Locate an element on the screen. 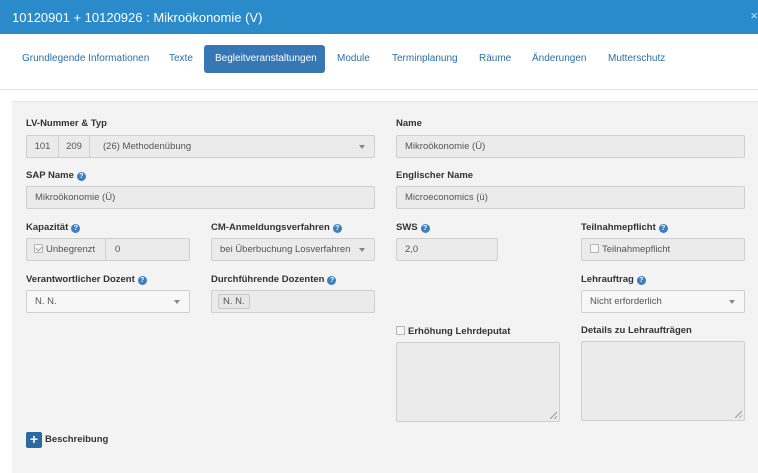 This screenshot has height=473, width=758. lehrdeputat-checkbox is located at coordinates (400, 330).